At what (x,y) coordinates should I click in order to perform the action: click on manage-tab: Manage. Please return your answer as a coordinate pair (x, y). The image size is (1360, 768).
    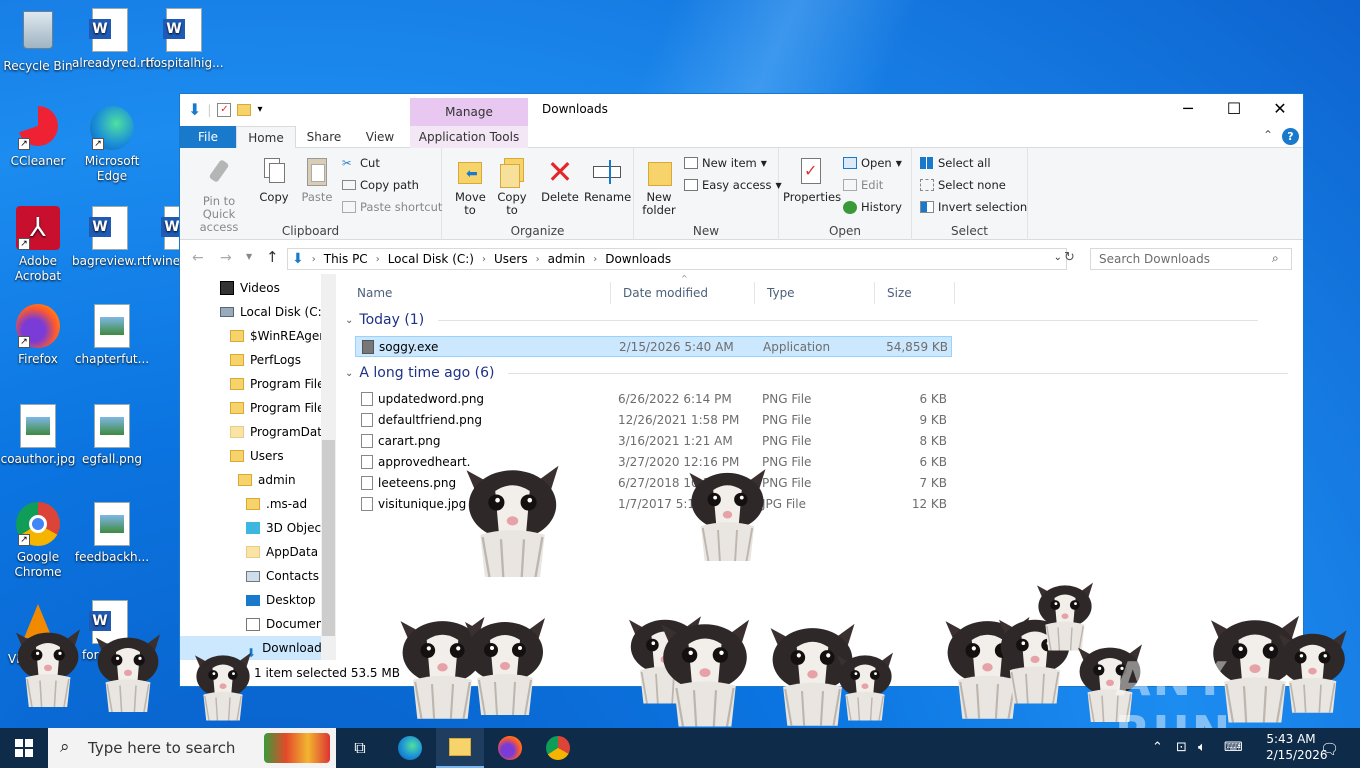
    Looking at the image, I should click on (469, 112).